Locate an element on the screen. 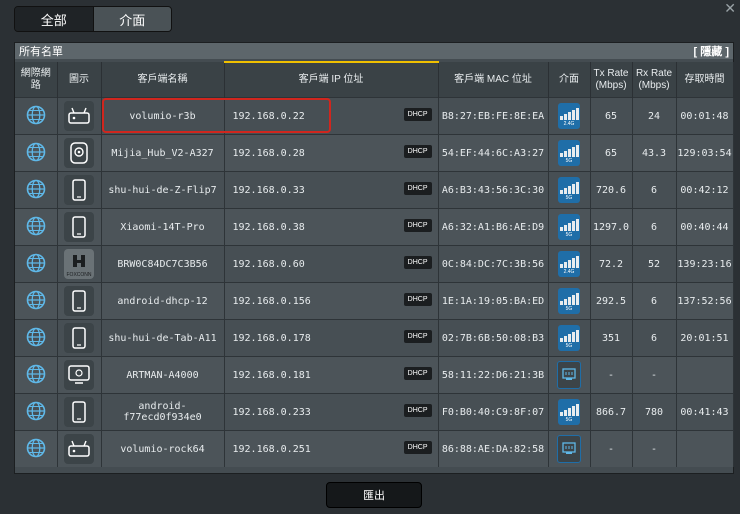 This screenshot has width=740, height=514. client-ip: 192.168.0.33 DHCP is located at coordinates (331, 190).